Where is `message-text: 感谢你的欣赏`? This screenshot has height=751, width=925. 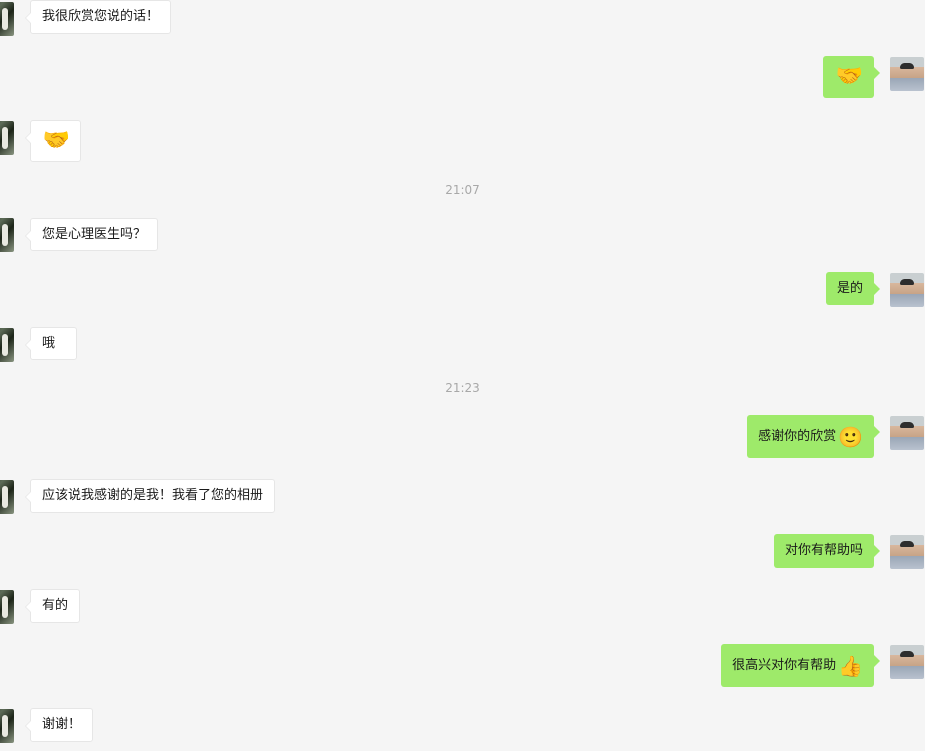
message-text: 感谢你的欣赏 is located at coordinates (797, 436).